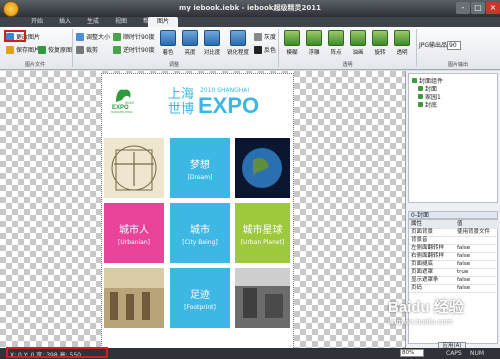 This screenshot has width=500, height=359. Describe the element at coordinates (60, 50) in the screenshot. I see `restore-image-label: 恢复原图` at that location.